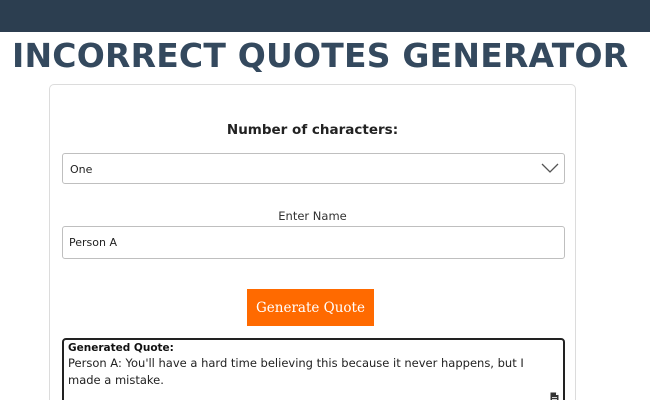 The height and width of the screenshot is (400, 650). What do you see at coordinates (550, 168) in the screenshot?
I see `chevron-down-icon` at bounding box center [550, 168].